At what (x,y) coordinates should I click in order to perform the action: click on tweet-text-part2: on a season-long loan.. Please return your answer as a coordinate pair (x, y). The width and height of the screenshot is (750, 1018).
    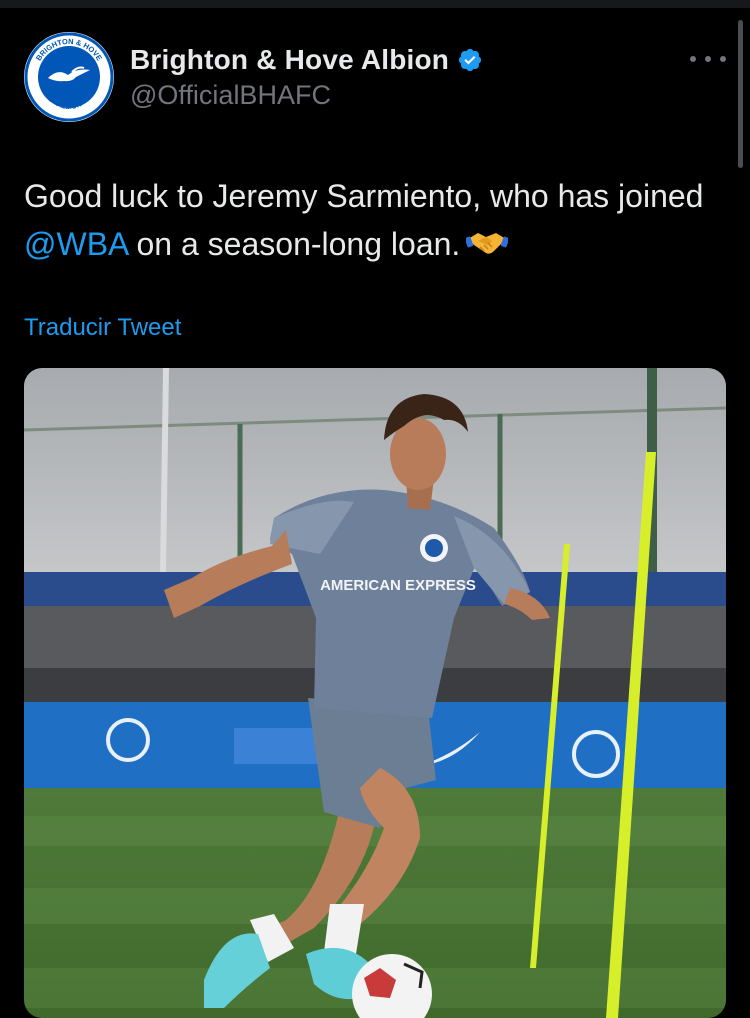
    Looking at the image, I should click on (294, 244).